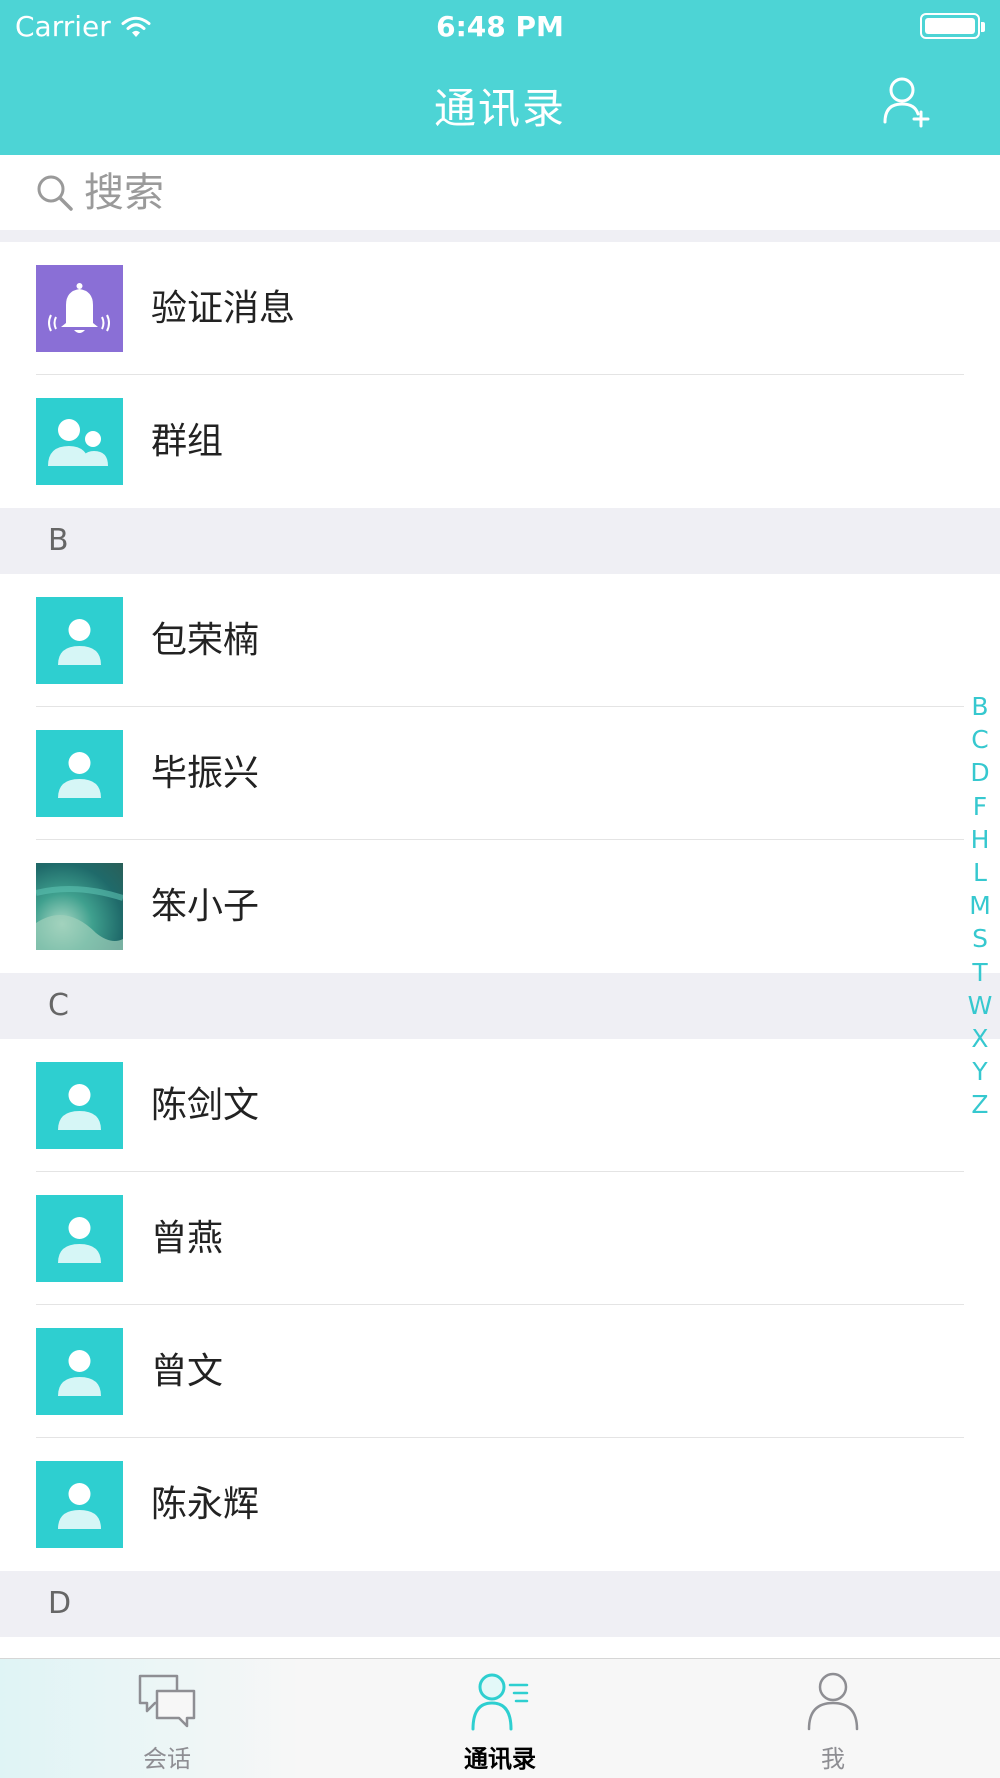 Image resolution: width=1000 pixels, height=1778 pixels. What do you see at coordinates (500, 1504) in the screenshot?
I see `contact-row: 陈永辉` at bounding box center [500, 1504].